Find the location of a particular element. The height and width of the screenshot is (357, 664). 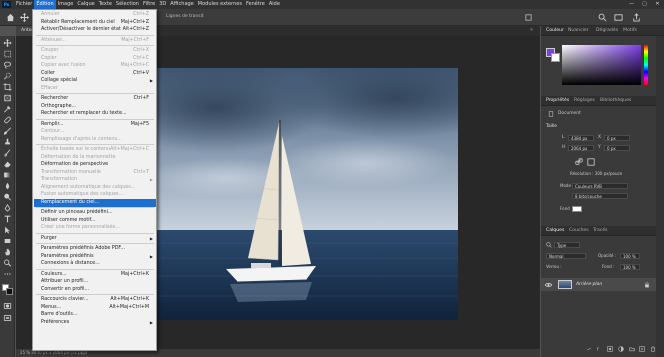

tab-couleur: Couleur is located at coordinates (555, 31).